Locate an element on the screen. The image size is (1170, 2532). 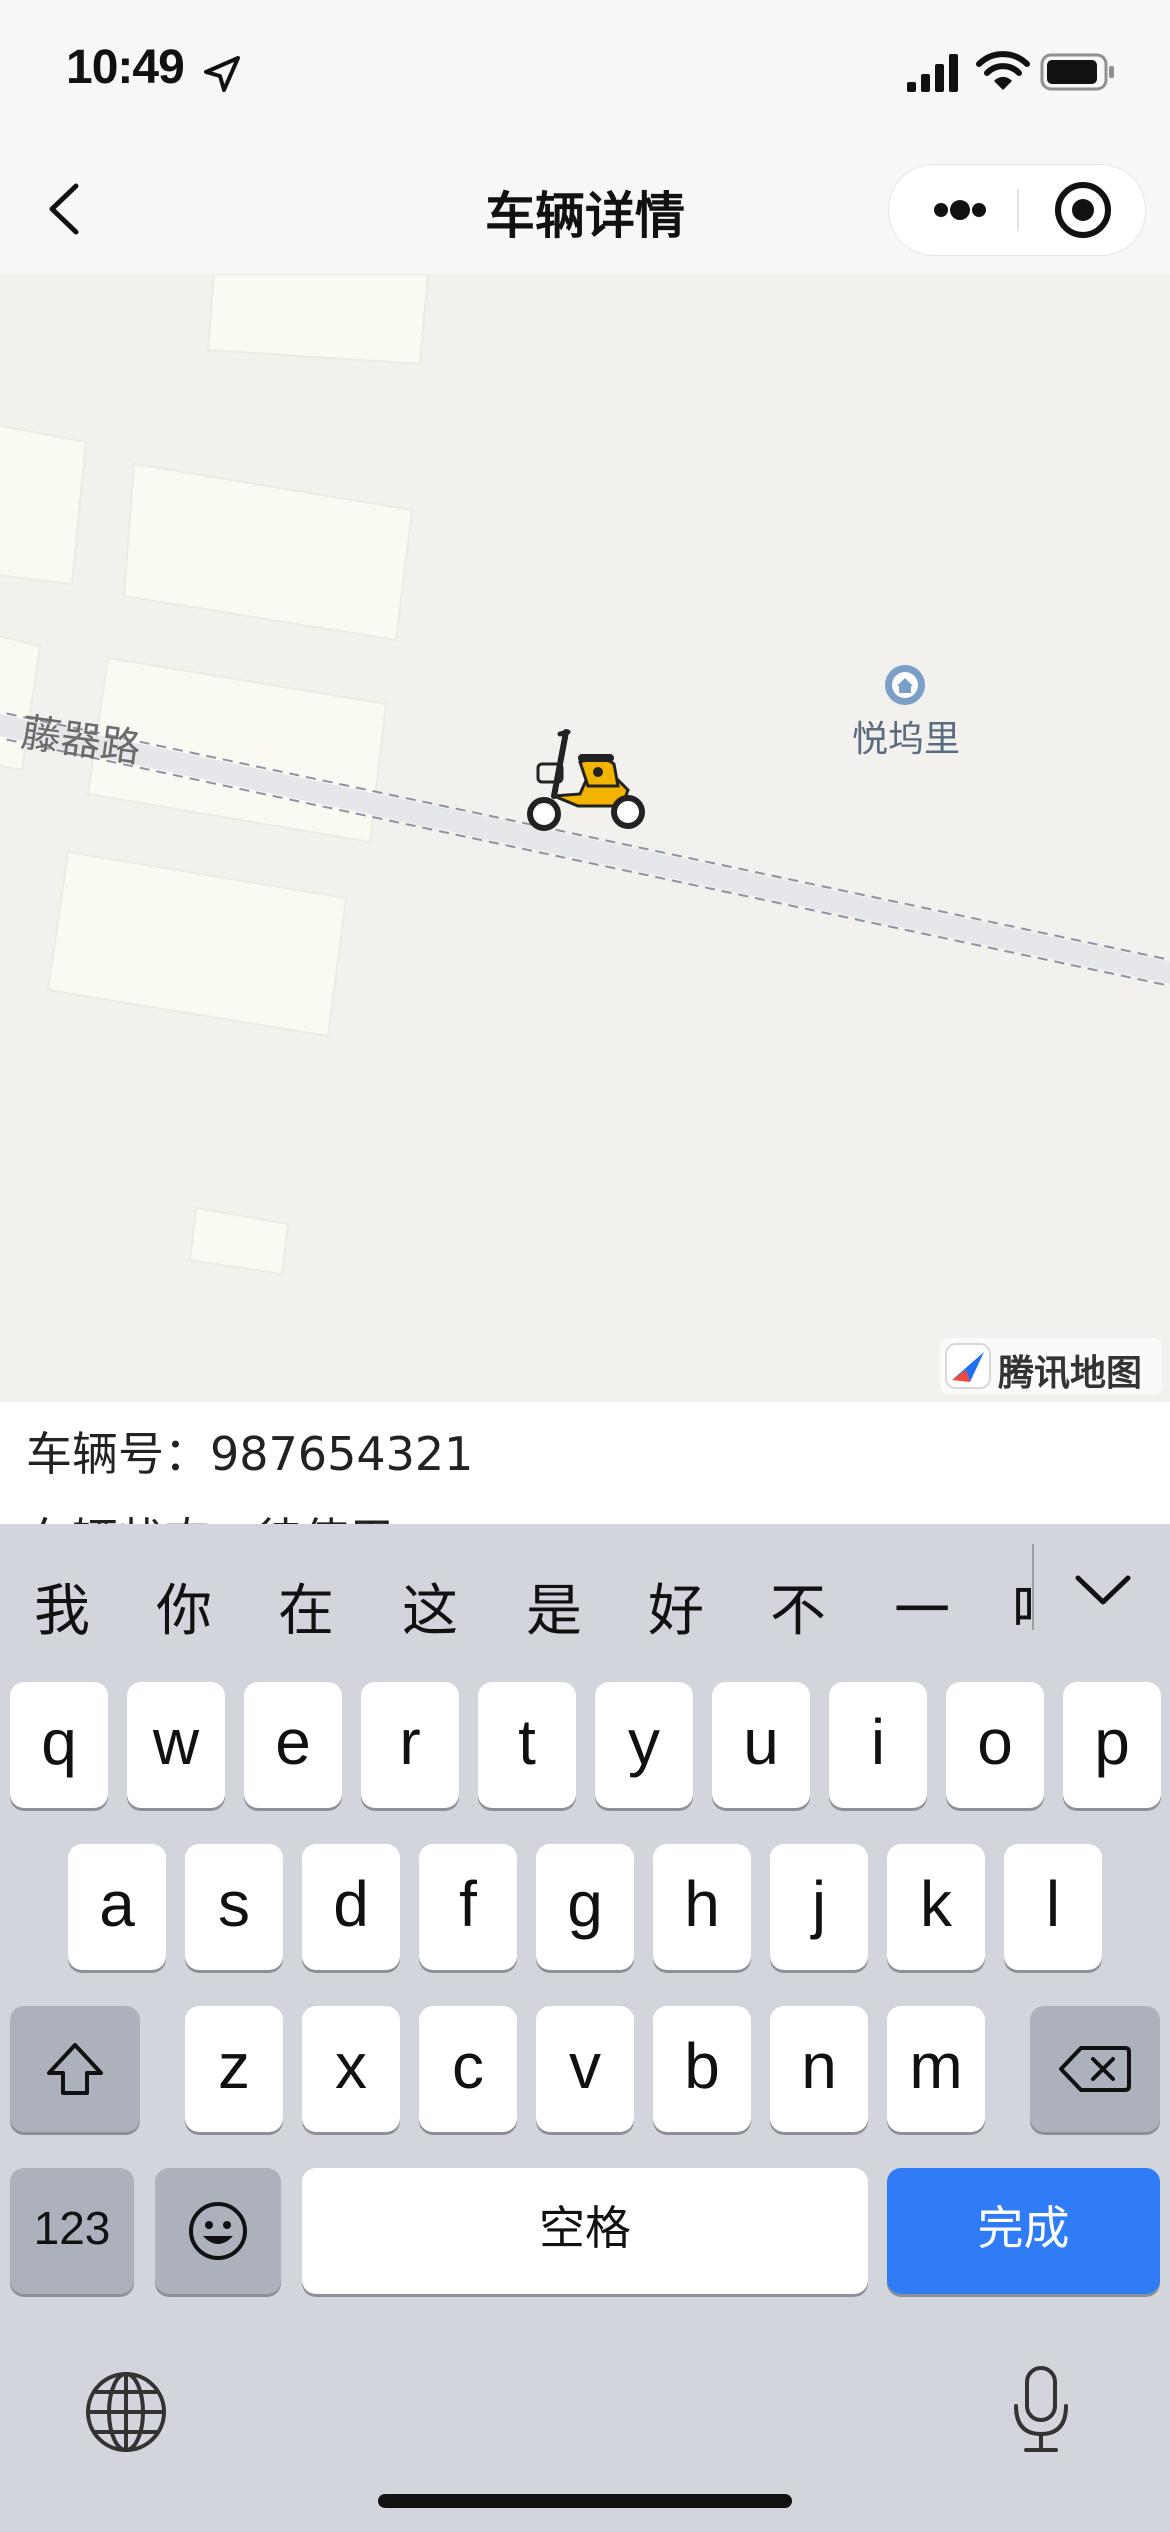
key-q: q is located at coordinates (59, 1745).